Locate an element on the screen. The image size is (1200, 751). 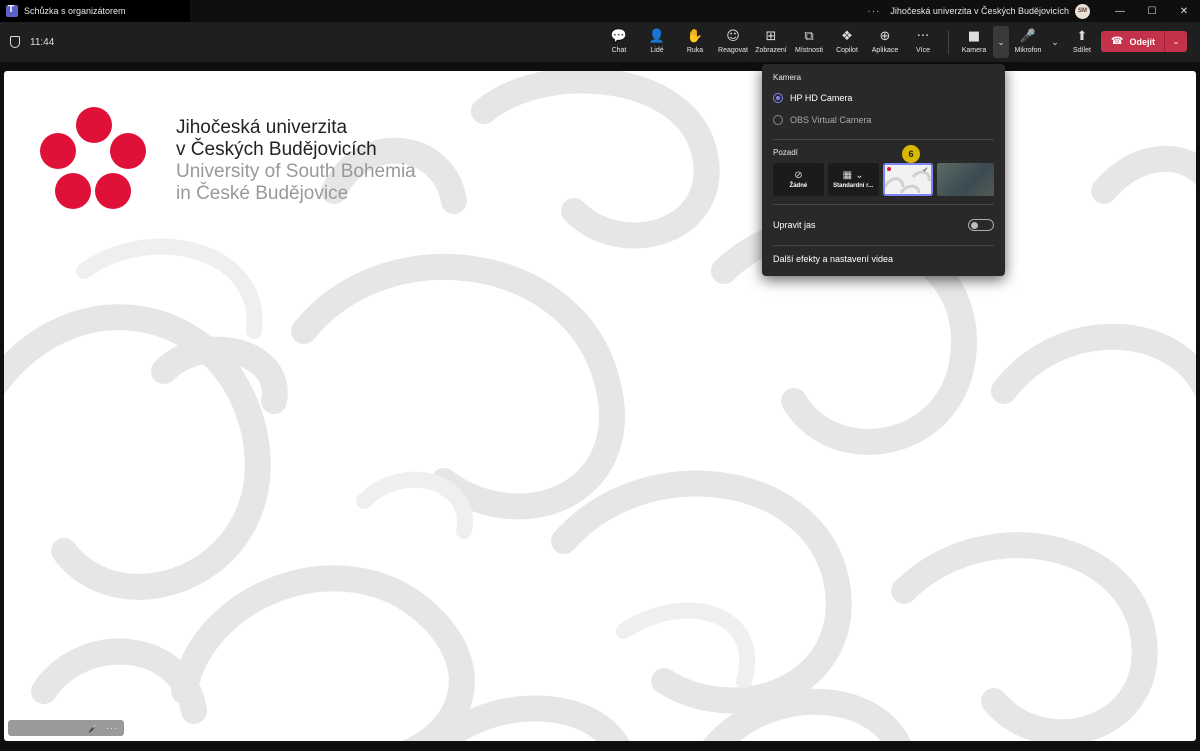
meeting-timer: 11:44 is located at coordinates (42, 42).